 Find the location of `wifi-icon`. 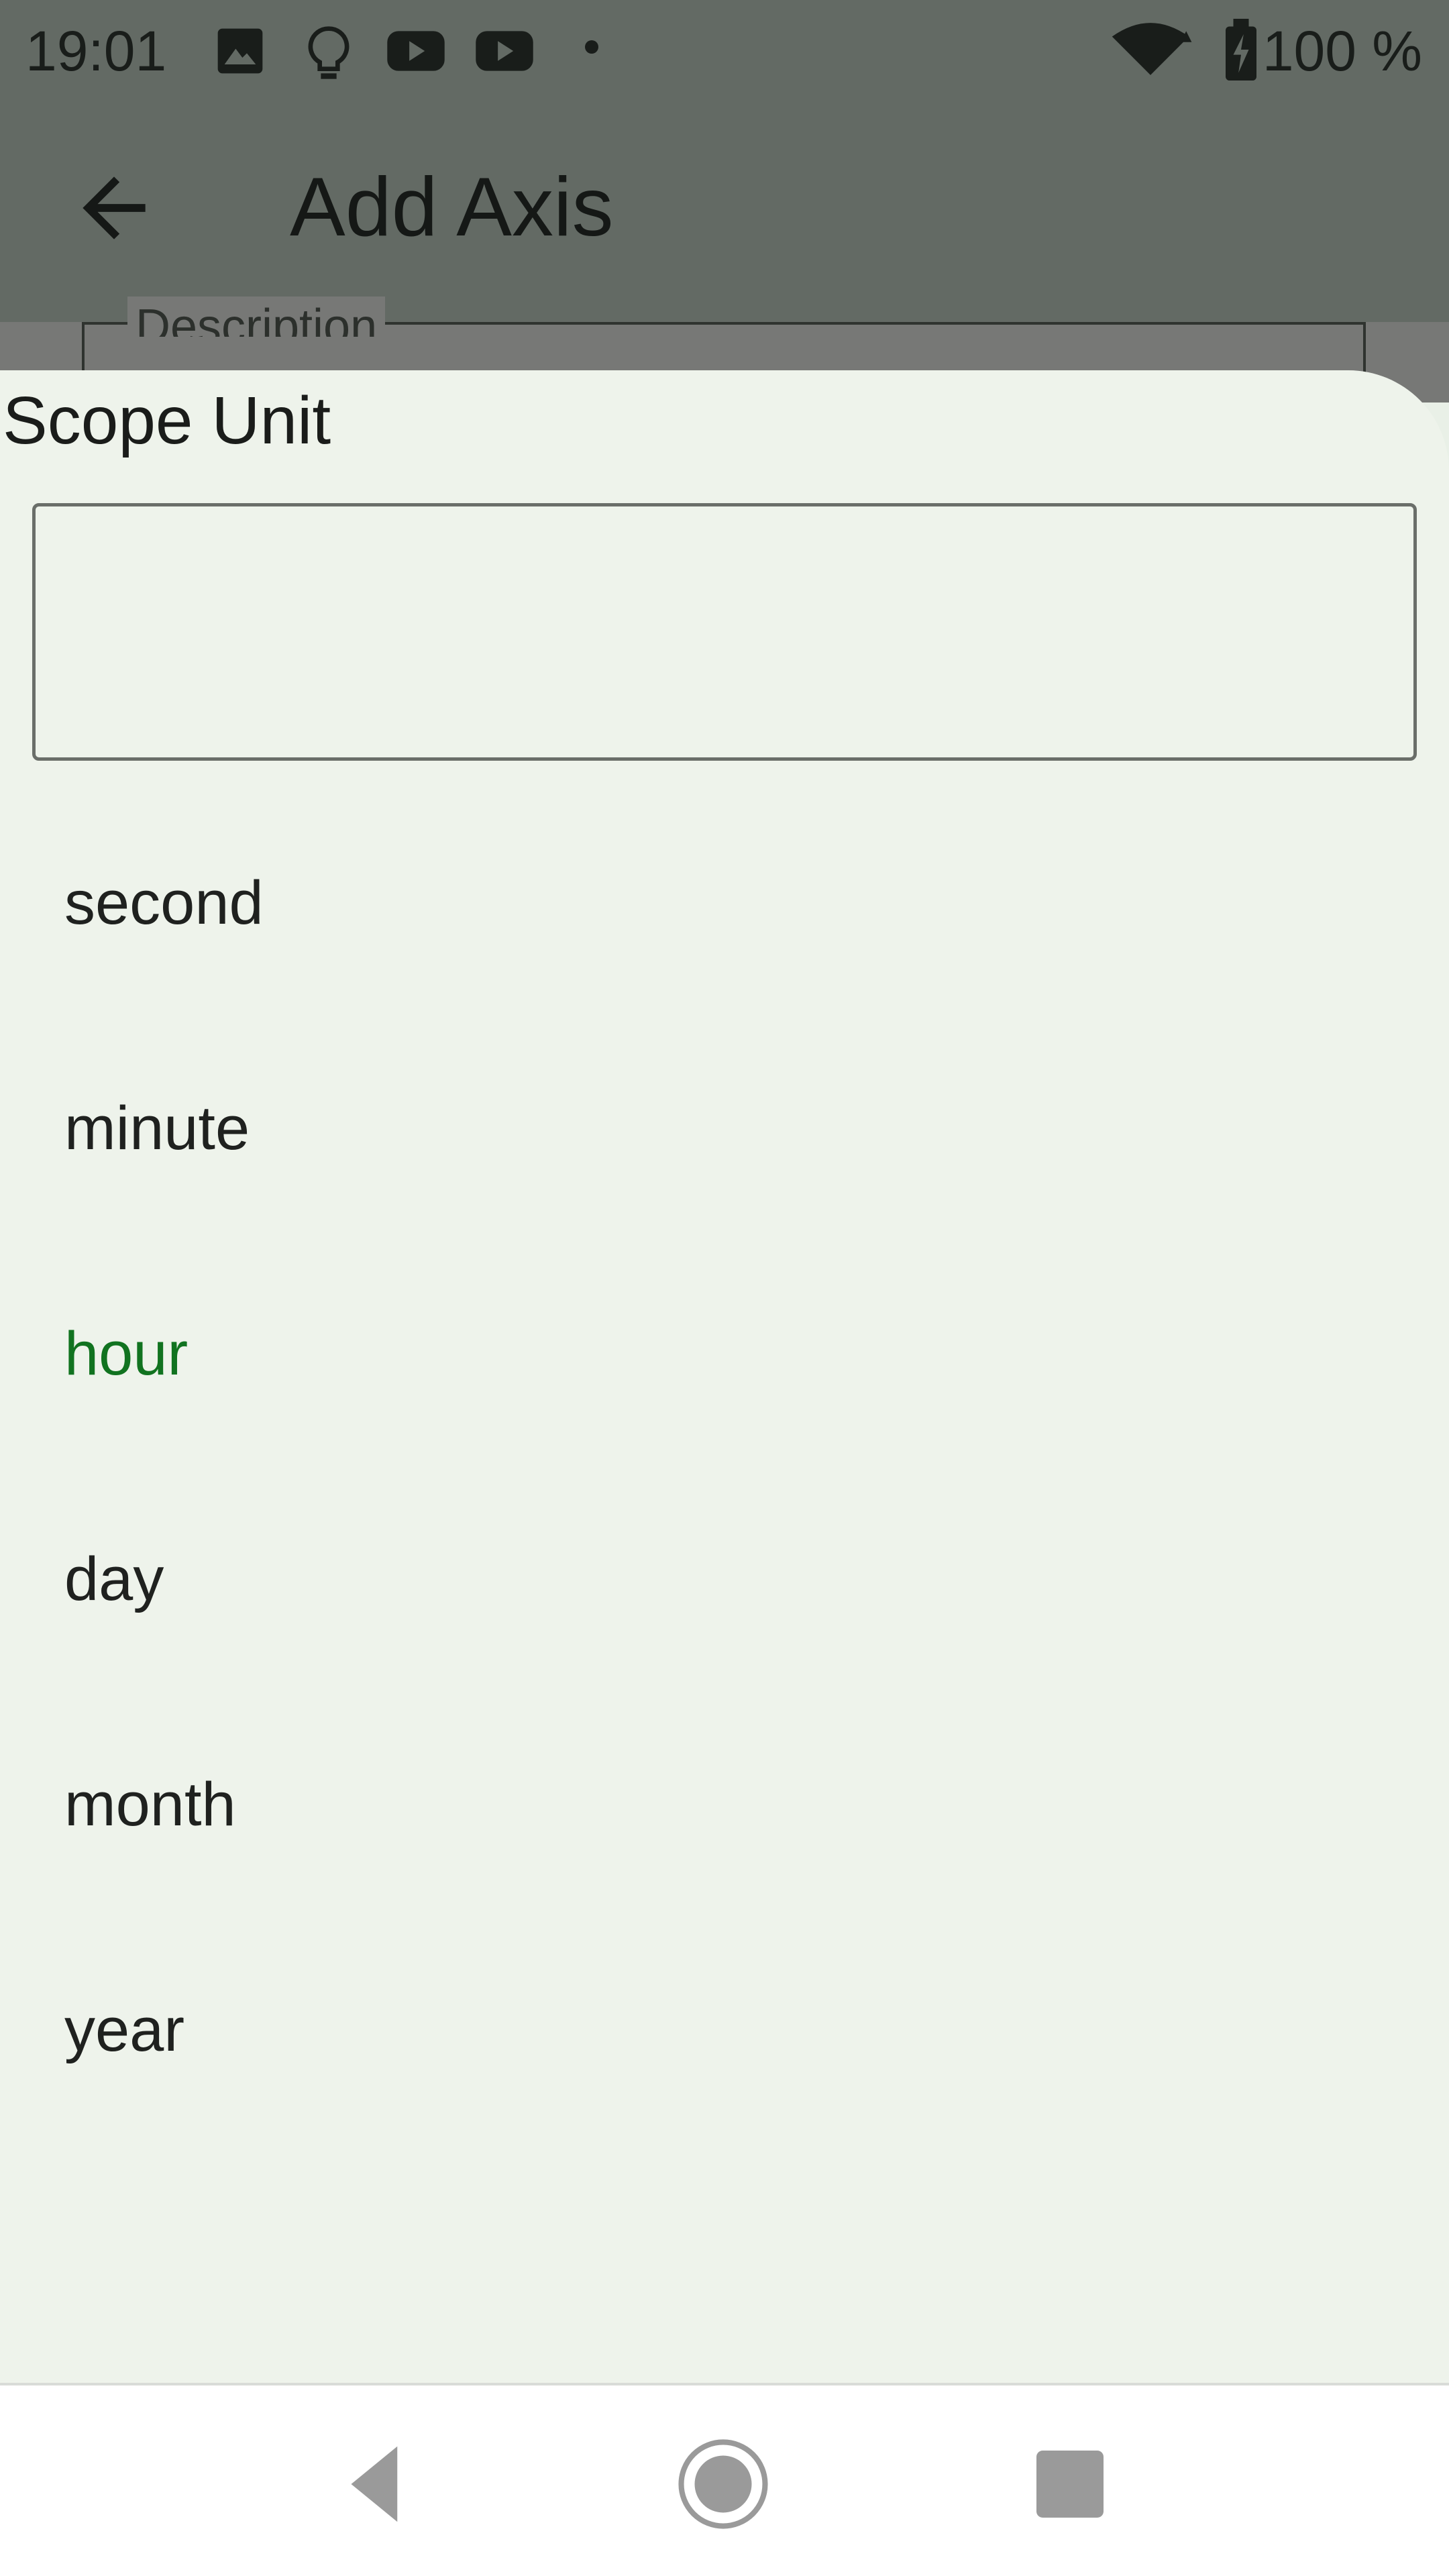

wifi-icon is located at coordinates (1150, 52).